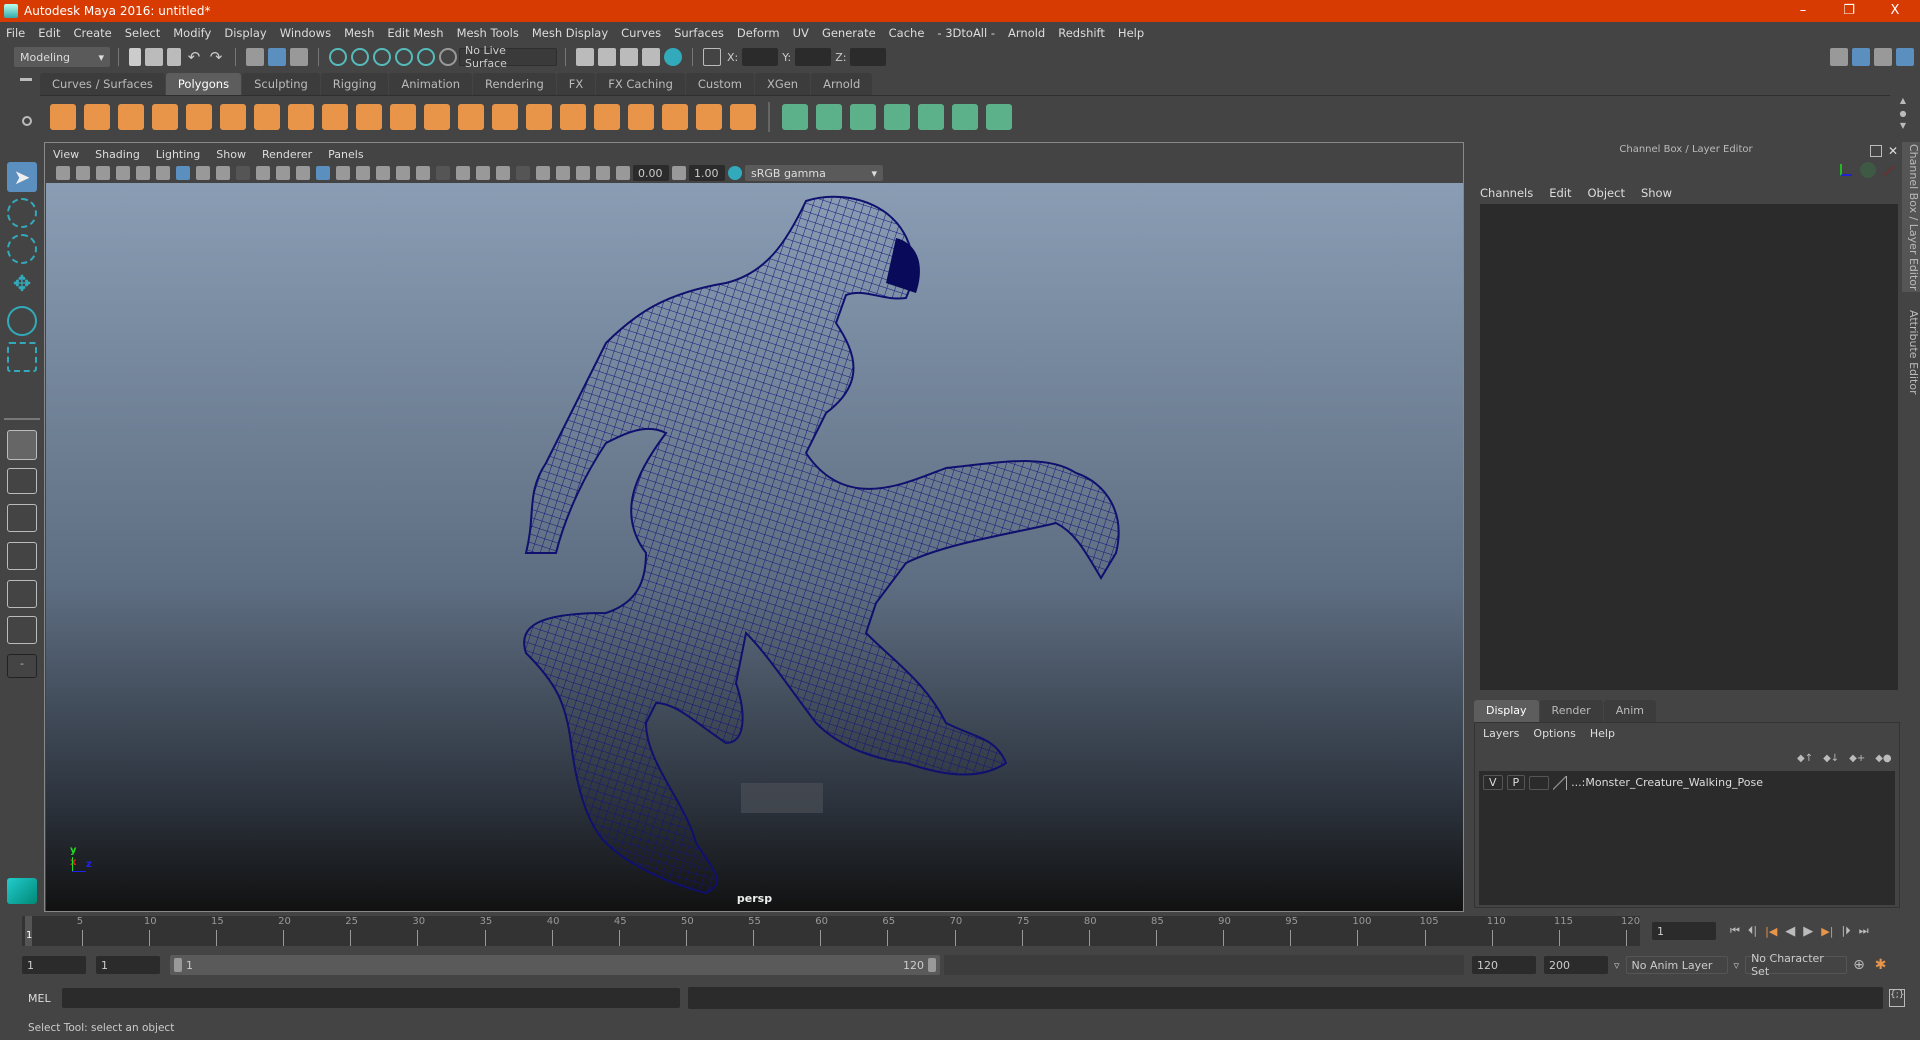 The image size is (1920, 1040). Describe the element at coordinates (1667, 782) in the screenshot. I see `layer-name: ...:Monster_Creature_Walking_Pose` at that location.